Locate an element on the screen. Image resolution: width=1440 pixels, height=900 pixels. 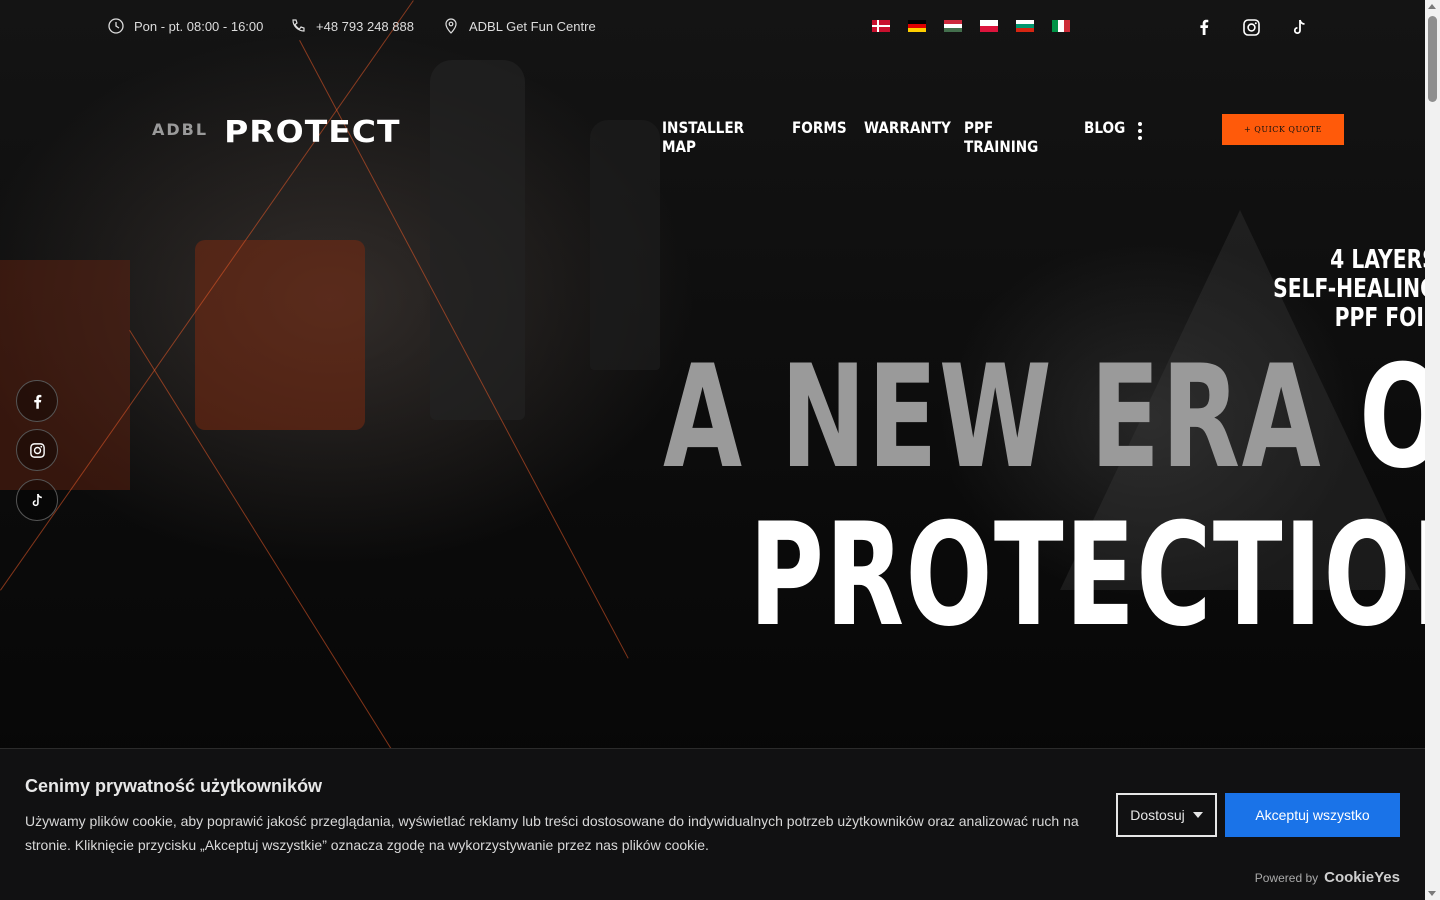
flag-bg-icon is located at coordinates (1025, 26).